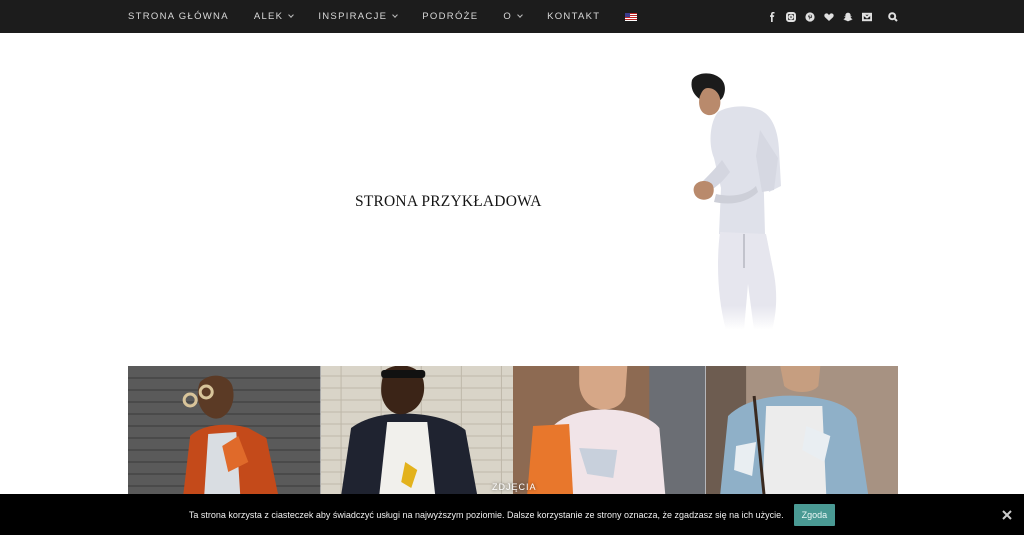 This screenshot has height=535, width=1024. I want to click on nav-item-label: STRONA GŁÓWNA, so click(178, 16).